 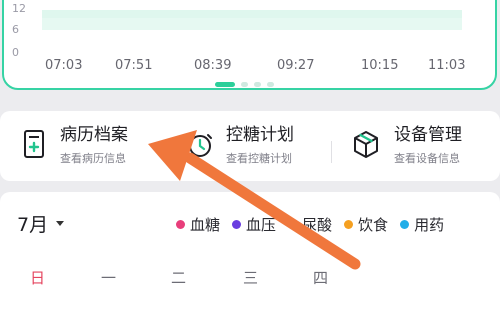 I want to click on box-icon, so click(x=366, y=144).